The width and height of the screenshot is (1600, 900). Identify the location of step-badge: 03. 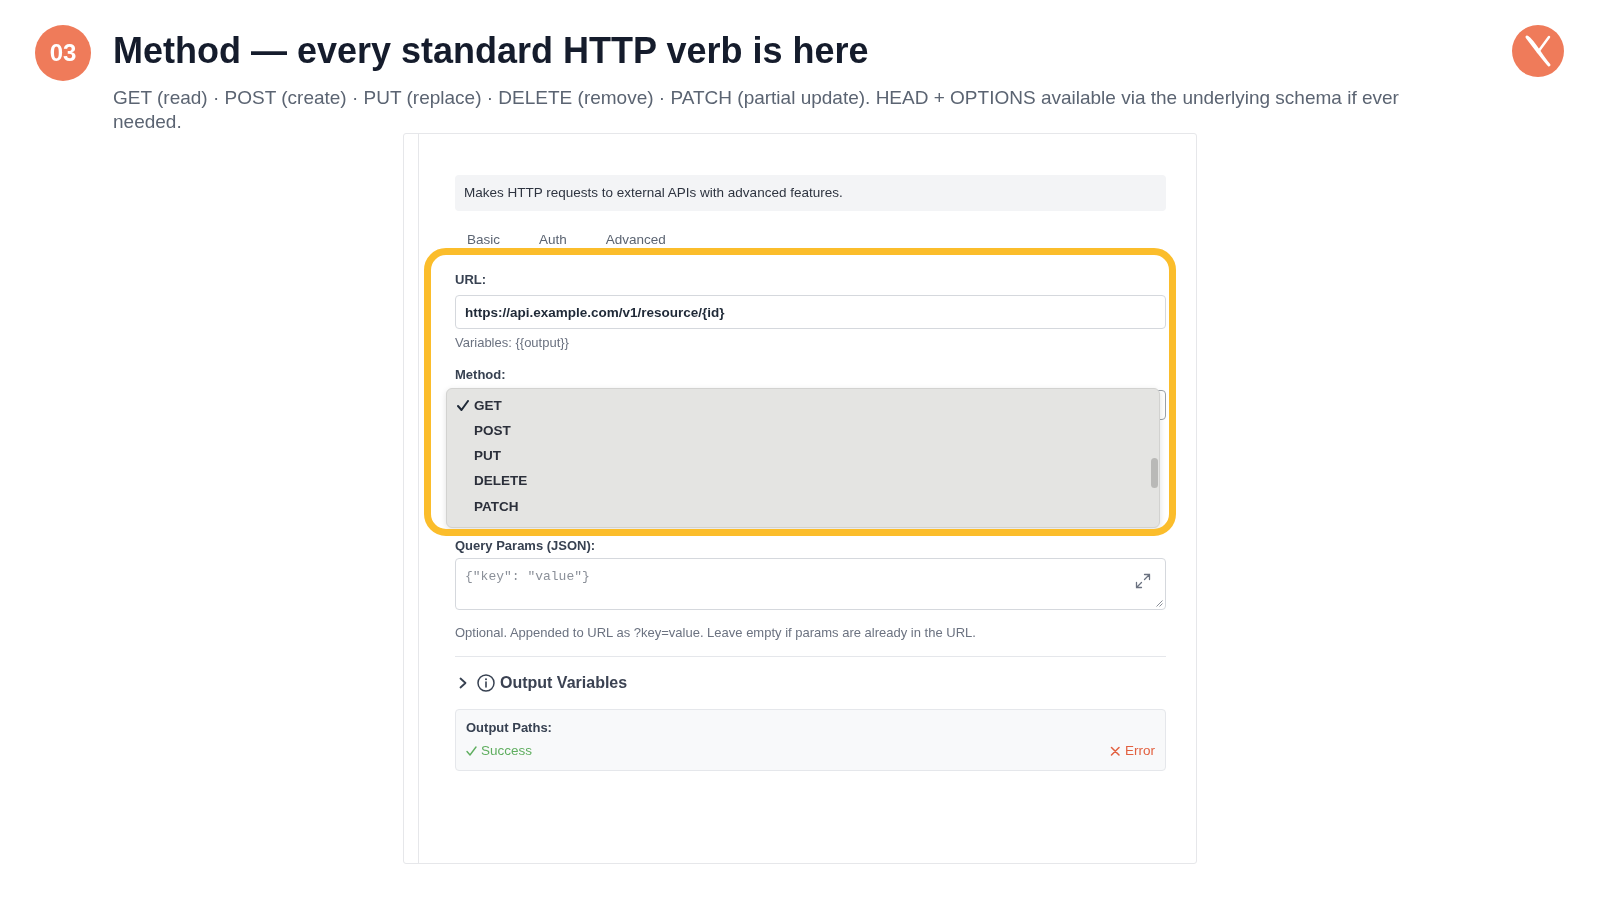
(63, 53).